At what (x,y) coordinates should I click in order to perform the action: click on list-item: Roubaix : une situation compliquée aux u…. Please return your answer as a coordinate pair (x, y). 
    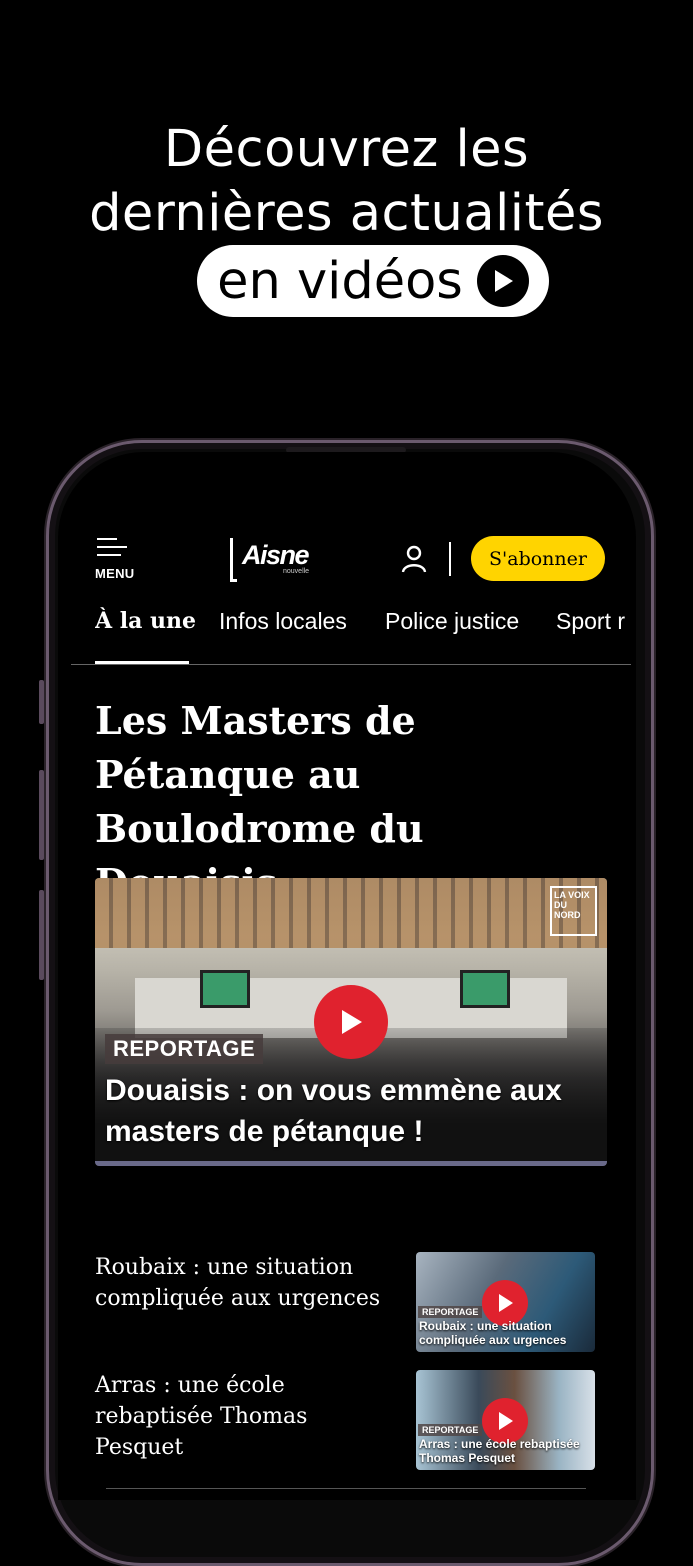
    Looking at the image, I should click on (351, 1303).